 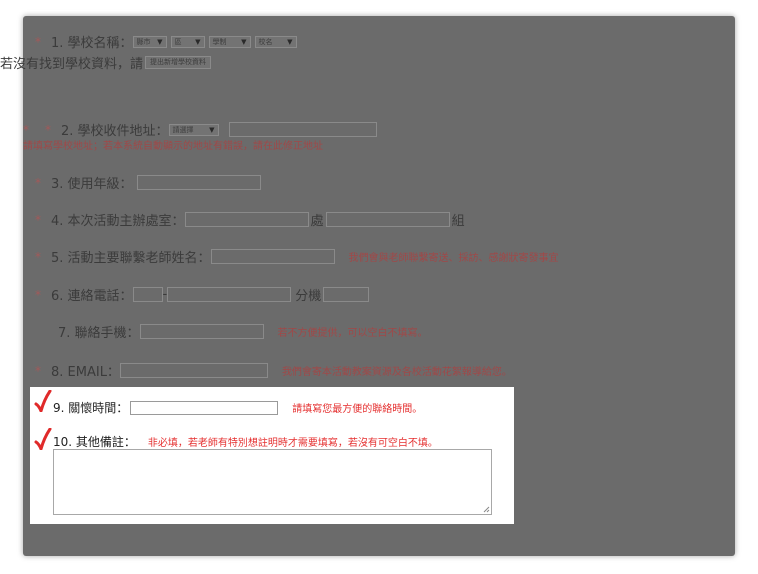 I want to click on remarks-hint: 非必填，若老師有特別想註明時才需要填寫，若沒有可空白不填。, so click(x=292, y=443).